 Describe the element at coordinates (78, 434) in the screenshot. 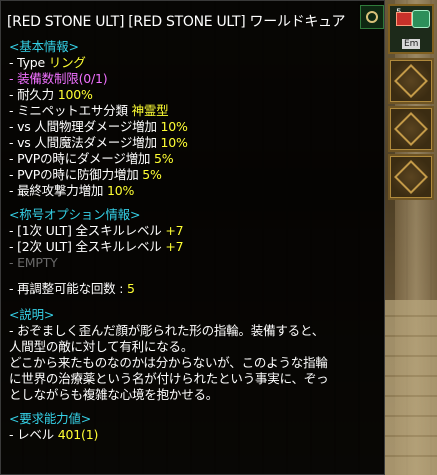

I see `requirement-value: 401(1)` at that location.